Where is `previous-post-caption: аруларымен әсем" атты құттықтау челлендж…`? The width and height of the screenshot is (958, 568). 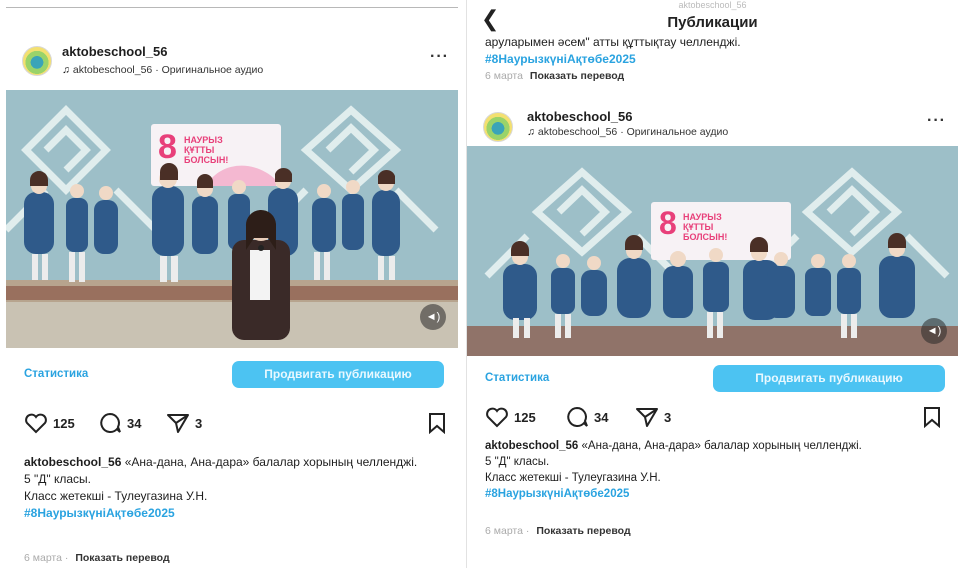 previous-post-caption: аруларымен әсем" атты құттықтау челлендж… is located at coordinates (715, 51).